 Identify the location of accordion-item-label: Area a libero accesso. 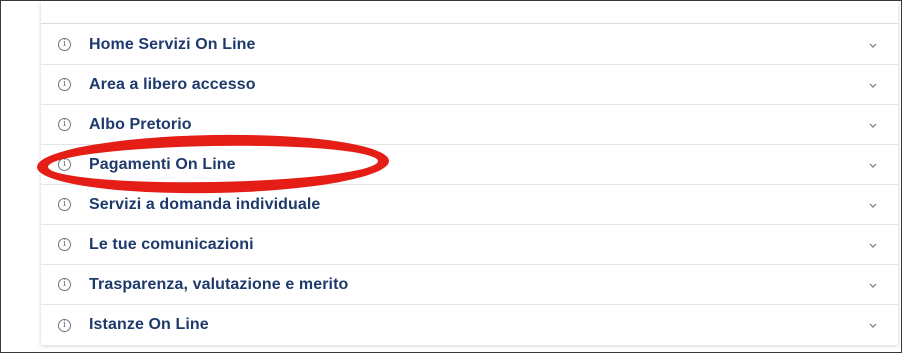
(172, 84).